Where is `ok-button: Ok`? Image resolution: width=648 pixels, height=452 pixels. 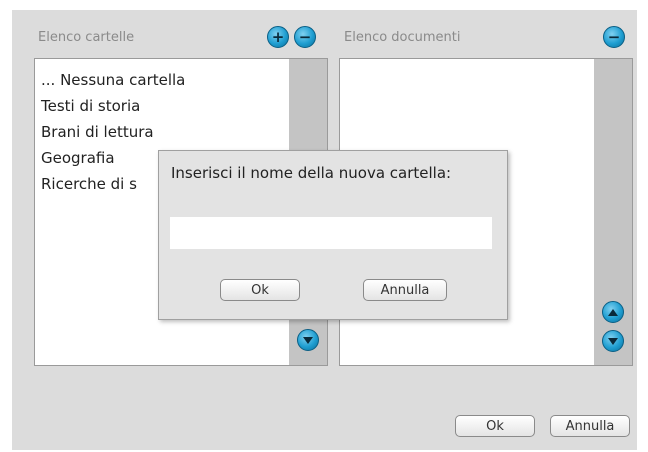 ok-button: Ok is located at coordinates (495, 426).